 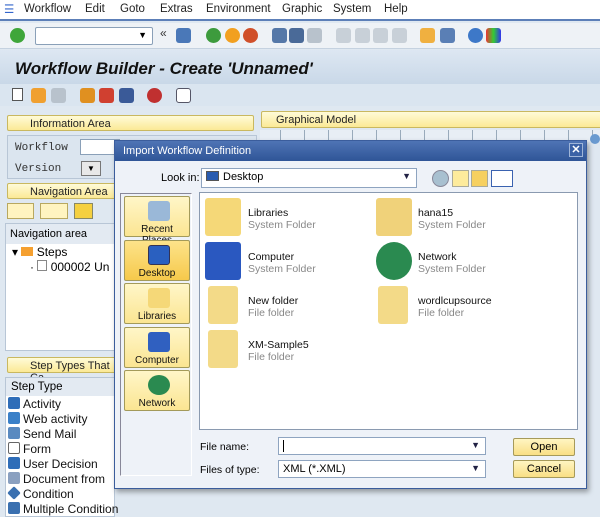 What do you see at coordinates (83, 211) in the screenshot?
I see `overview-icon` at bounding box center [83, 211].